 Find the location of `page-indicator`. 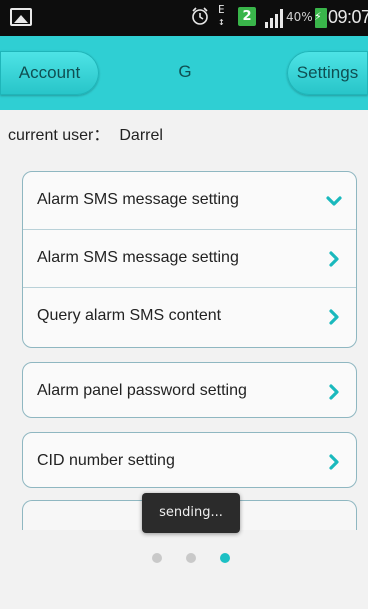

page-indicator is located at coordinates (192, 559).